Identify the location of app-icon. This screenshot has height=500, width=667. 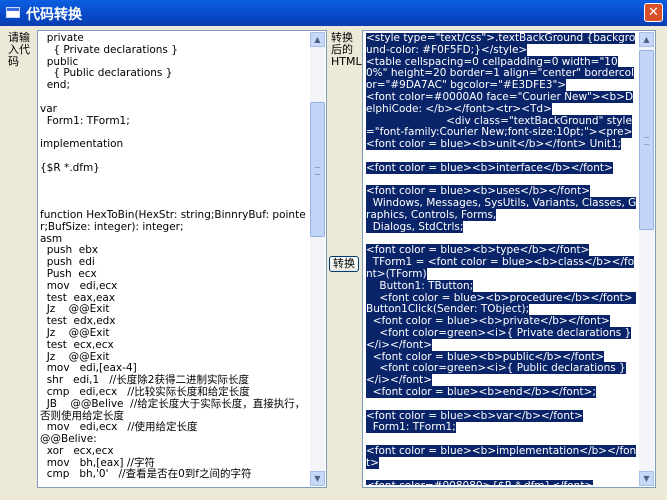
(13, 12).